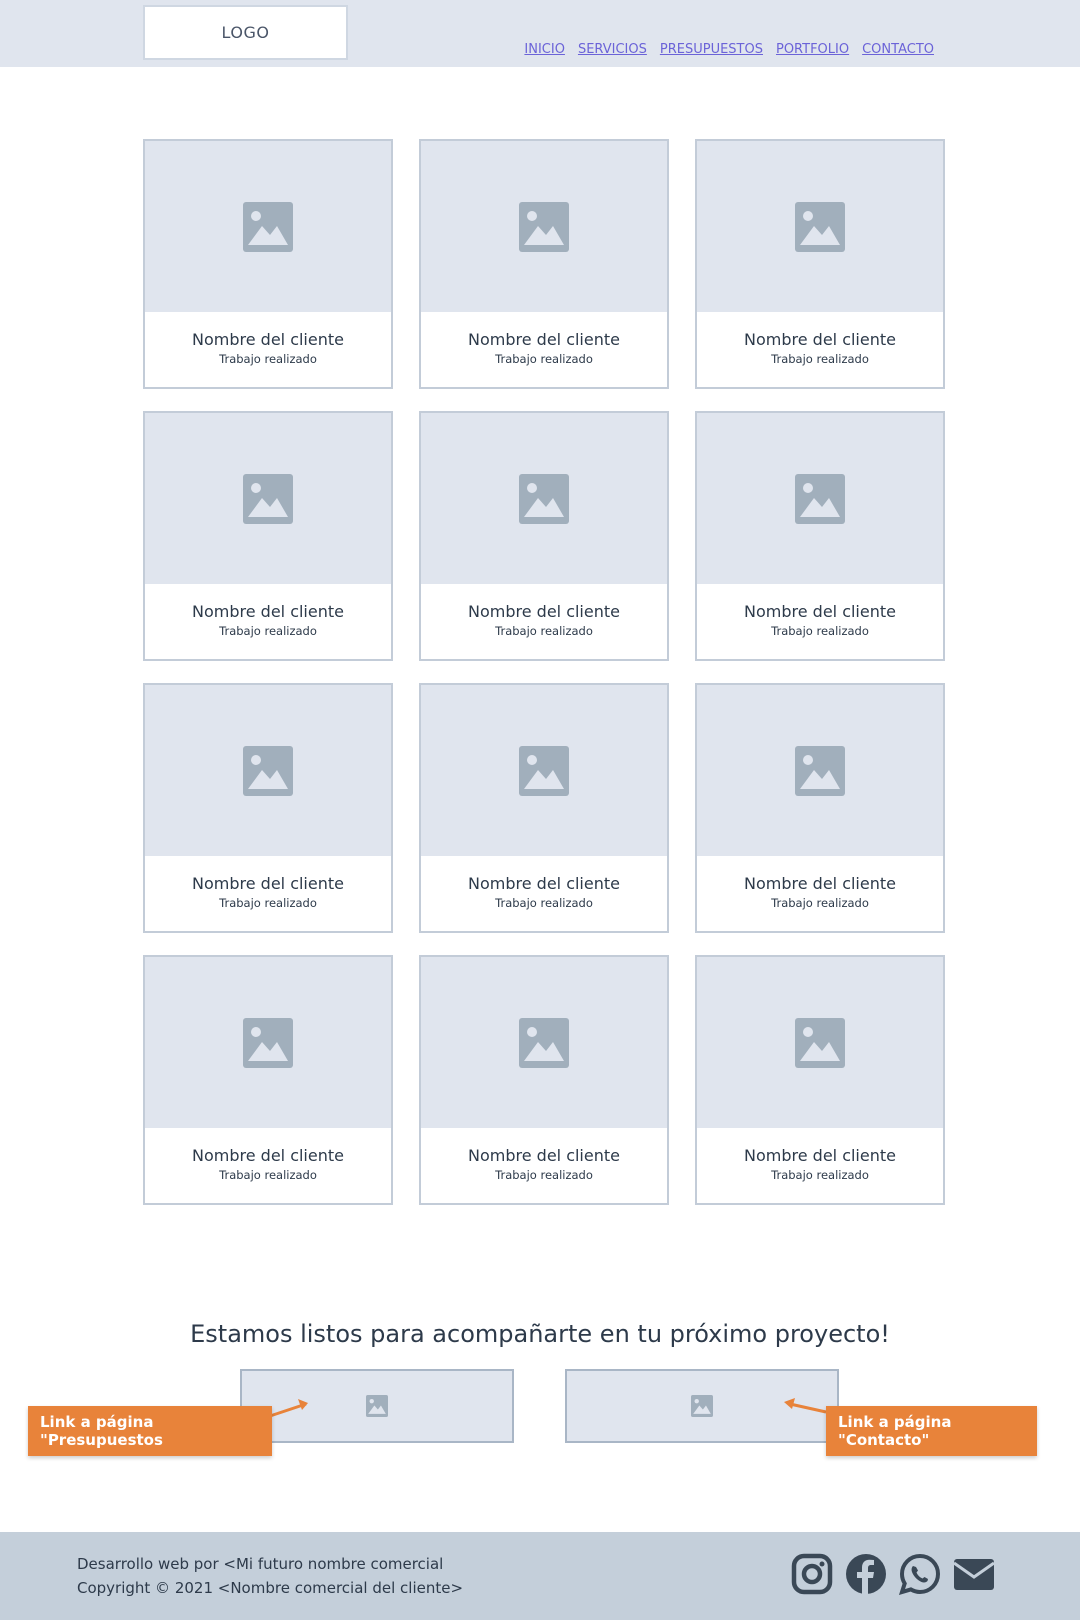 The height and width of the screenshot is (1620, 1080). I want to click on nav-link-contacto: CONTACTO, so click(898, 49).